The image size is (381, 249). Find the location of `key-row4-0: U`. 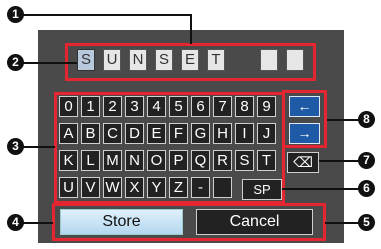

key-row4-0: U is located at coordinates (68, 187).